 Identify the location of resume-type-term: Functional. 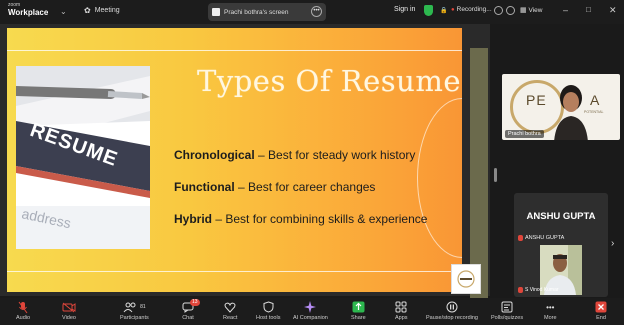
(204, 187).